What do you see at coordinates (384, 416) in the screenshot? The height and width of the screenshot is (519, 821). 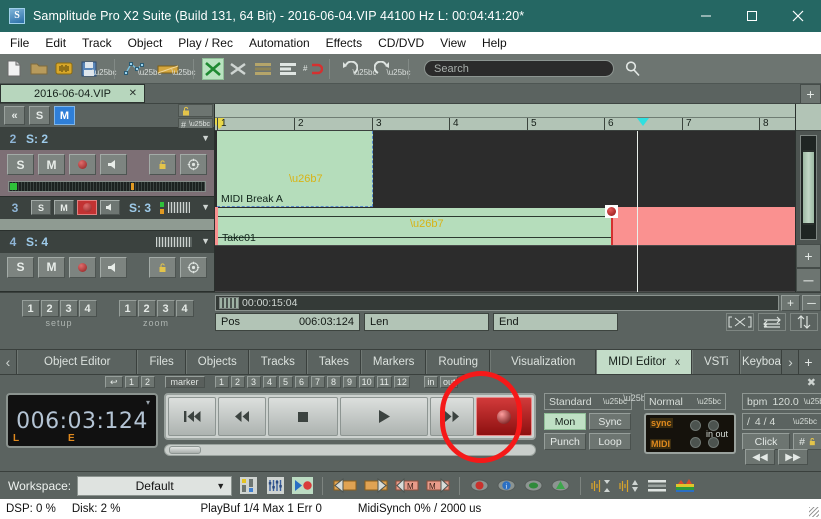 I see `play-button` at bounding box center [384, 416].